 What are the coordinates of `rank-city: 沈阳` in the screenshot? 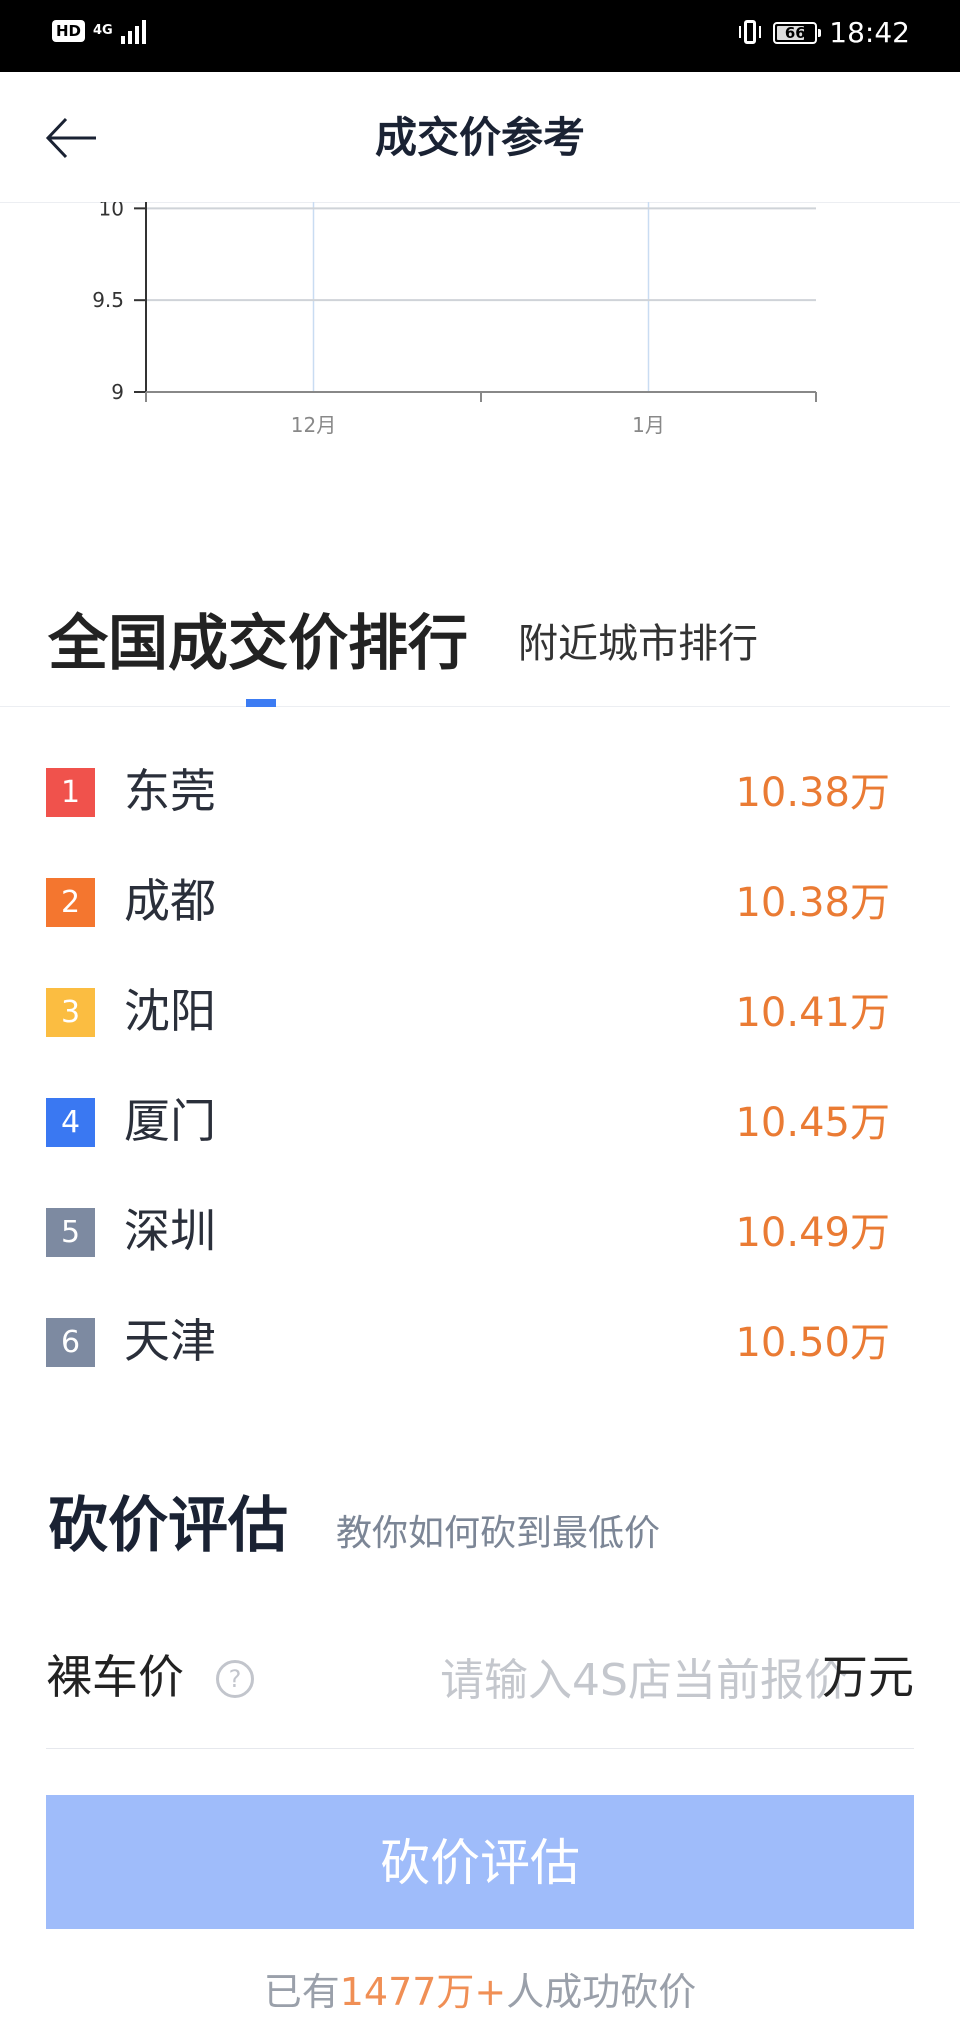 It's located at (170, 1011).